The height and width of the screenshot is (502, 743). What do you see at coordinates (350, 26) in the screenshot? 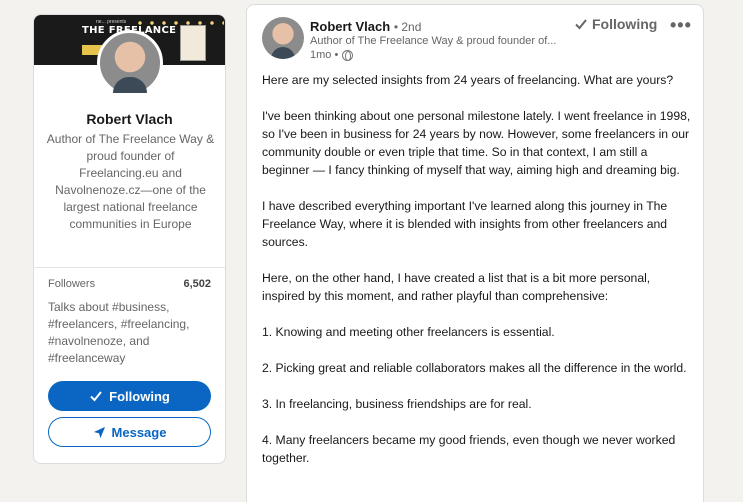
I see `author-name: Robert Vlach` at bounding box center [350, 26].